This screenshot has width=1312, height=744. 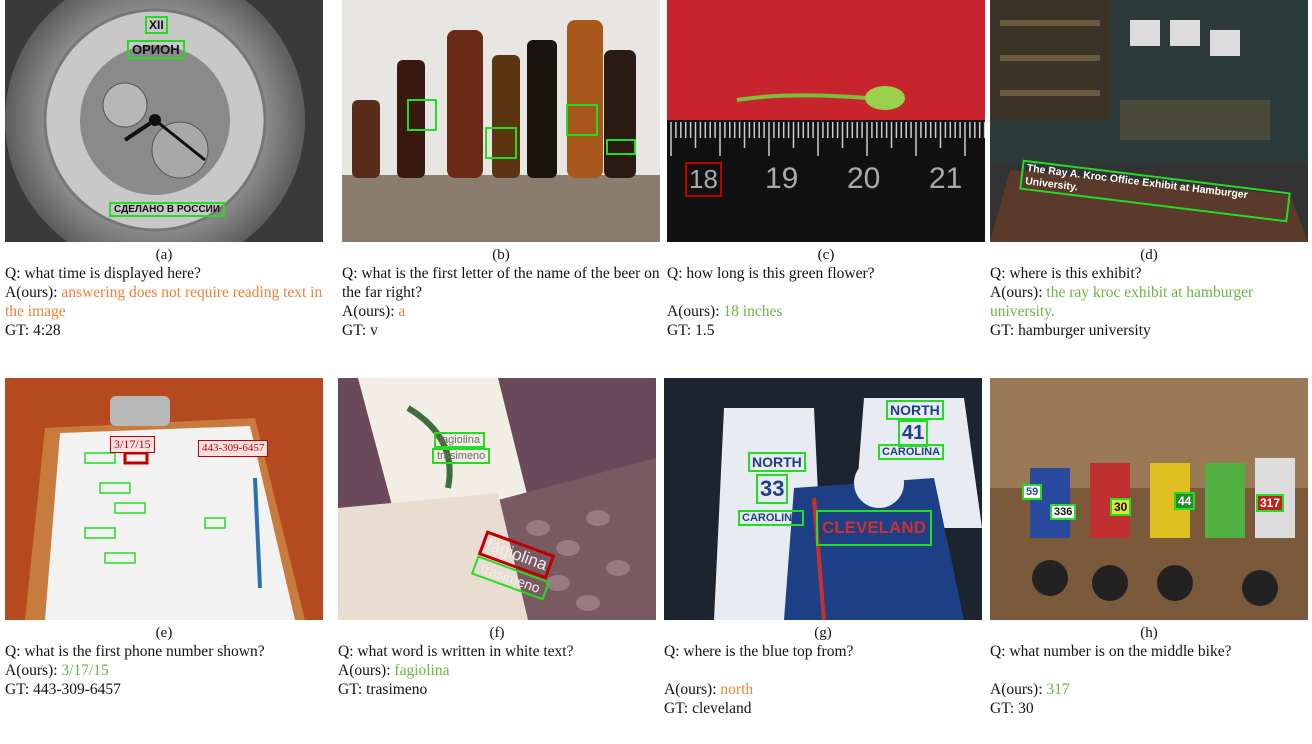 I want to click on clipboard-illustration, so click(x=164, y=499).